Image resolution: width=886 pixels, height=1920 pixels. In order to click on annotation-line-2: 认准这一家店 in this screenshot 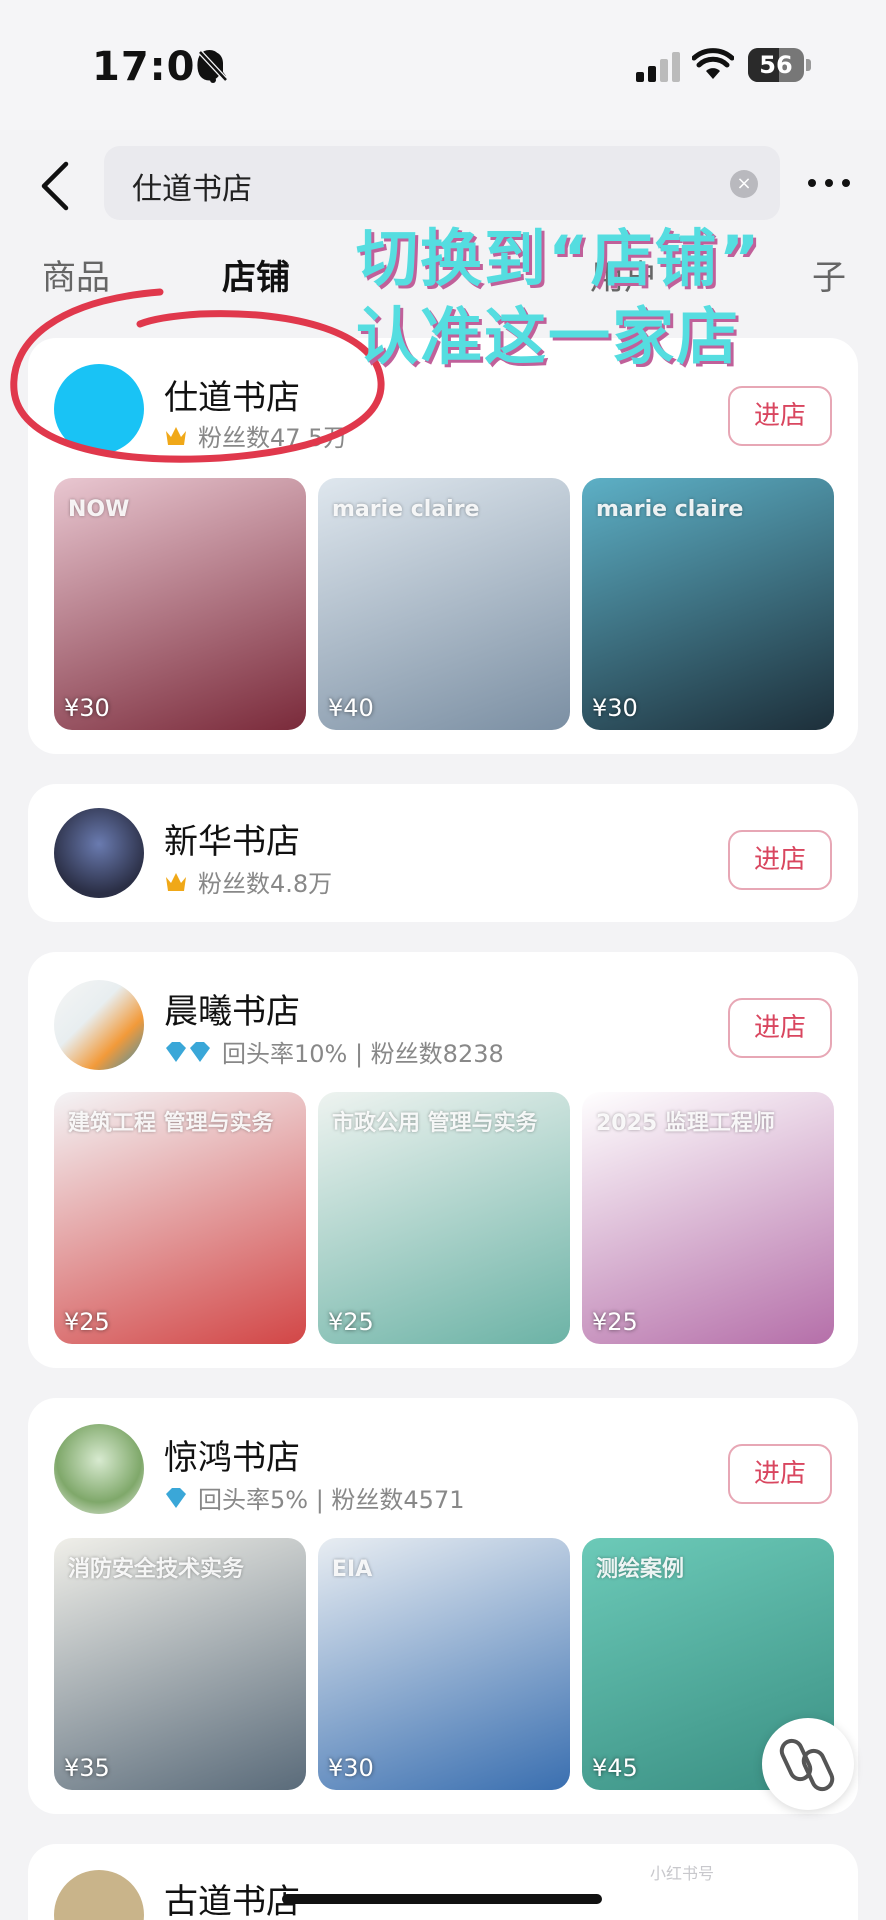, I will do `click(548, 336)`.